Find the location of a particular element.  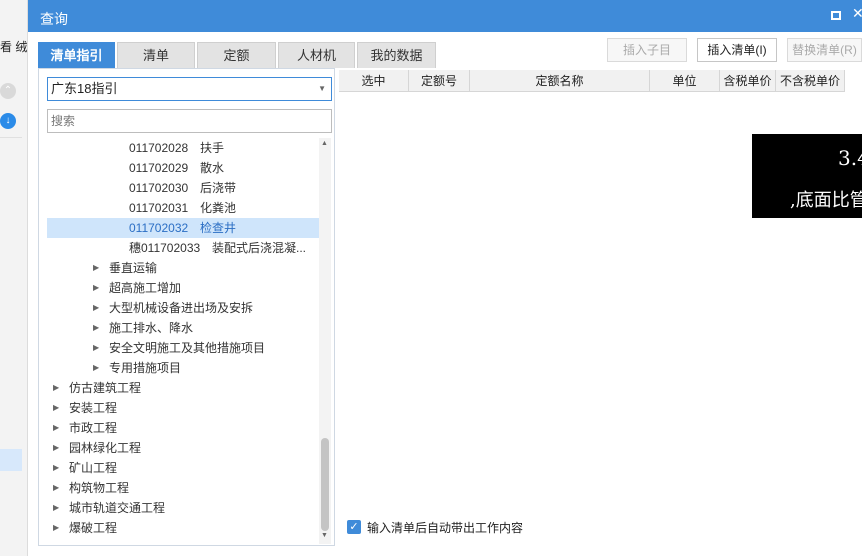

tree-item: ▶ 仿古建筑工程 is located at coordinates (183, 388).